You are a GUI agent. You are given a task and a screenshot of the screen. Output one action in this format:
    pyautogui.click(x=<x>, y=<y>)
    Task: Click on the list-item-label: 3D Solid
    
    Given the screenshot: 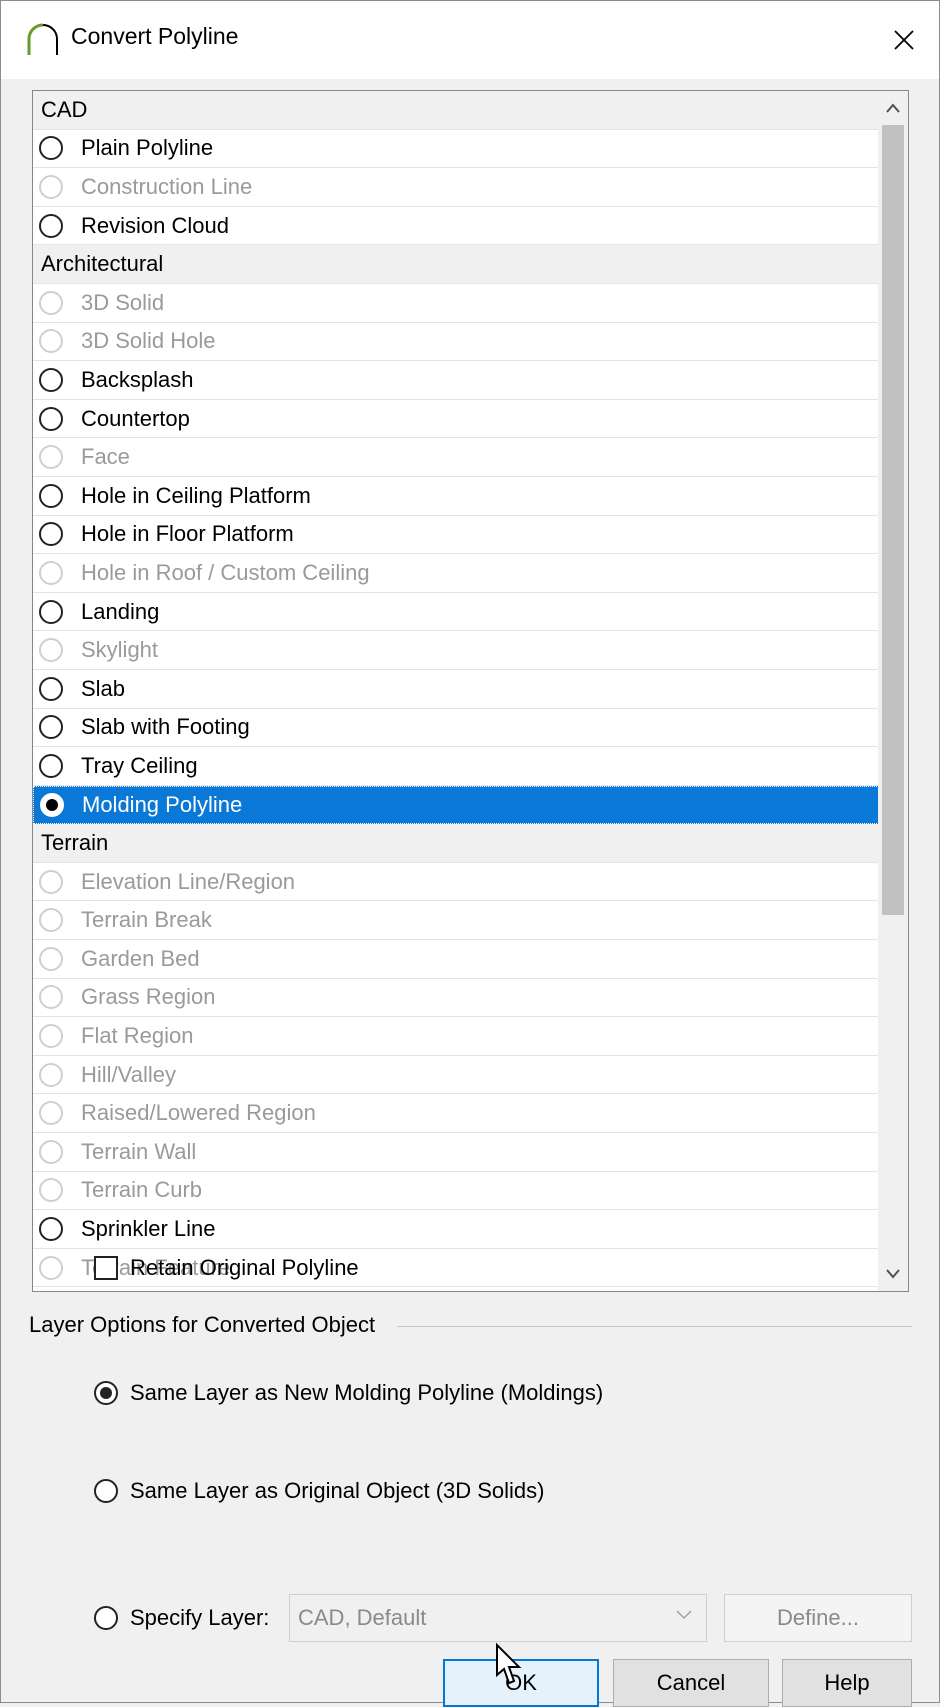 What is the action you would take?
    pyautogui.click(x=123, y=302)
    